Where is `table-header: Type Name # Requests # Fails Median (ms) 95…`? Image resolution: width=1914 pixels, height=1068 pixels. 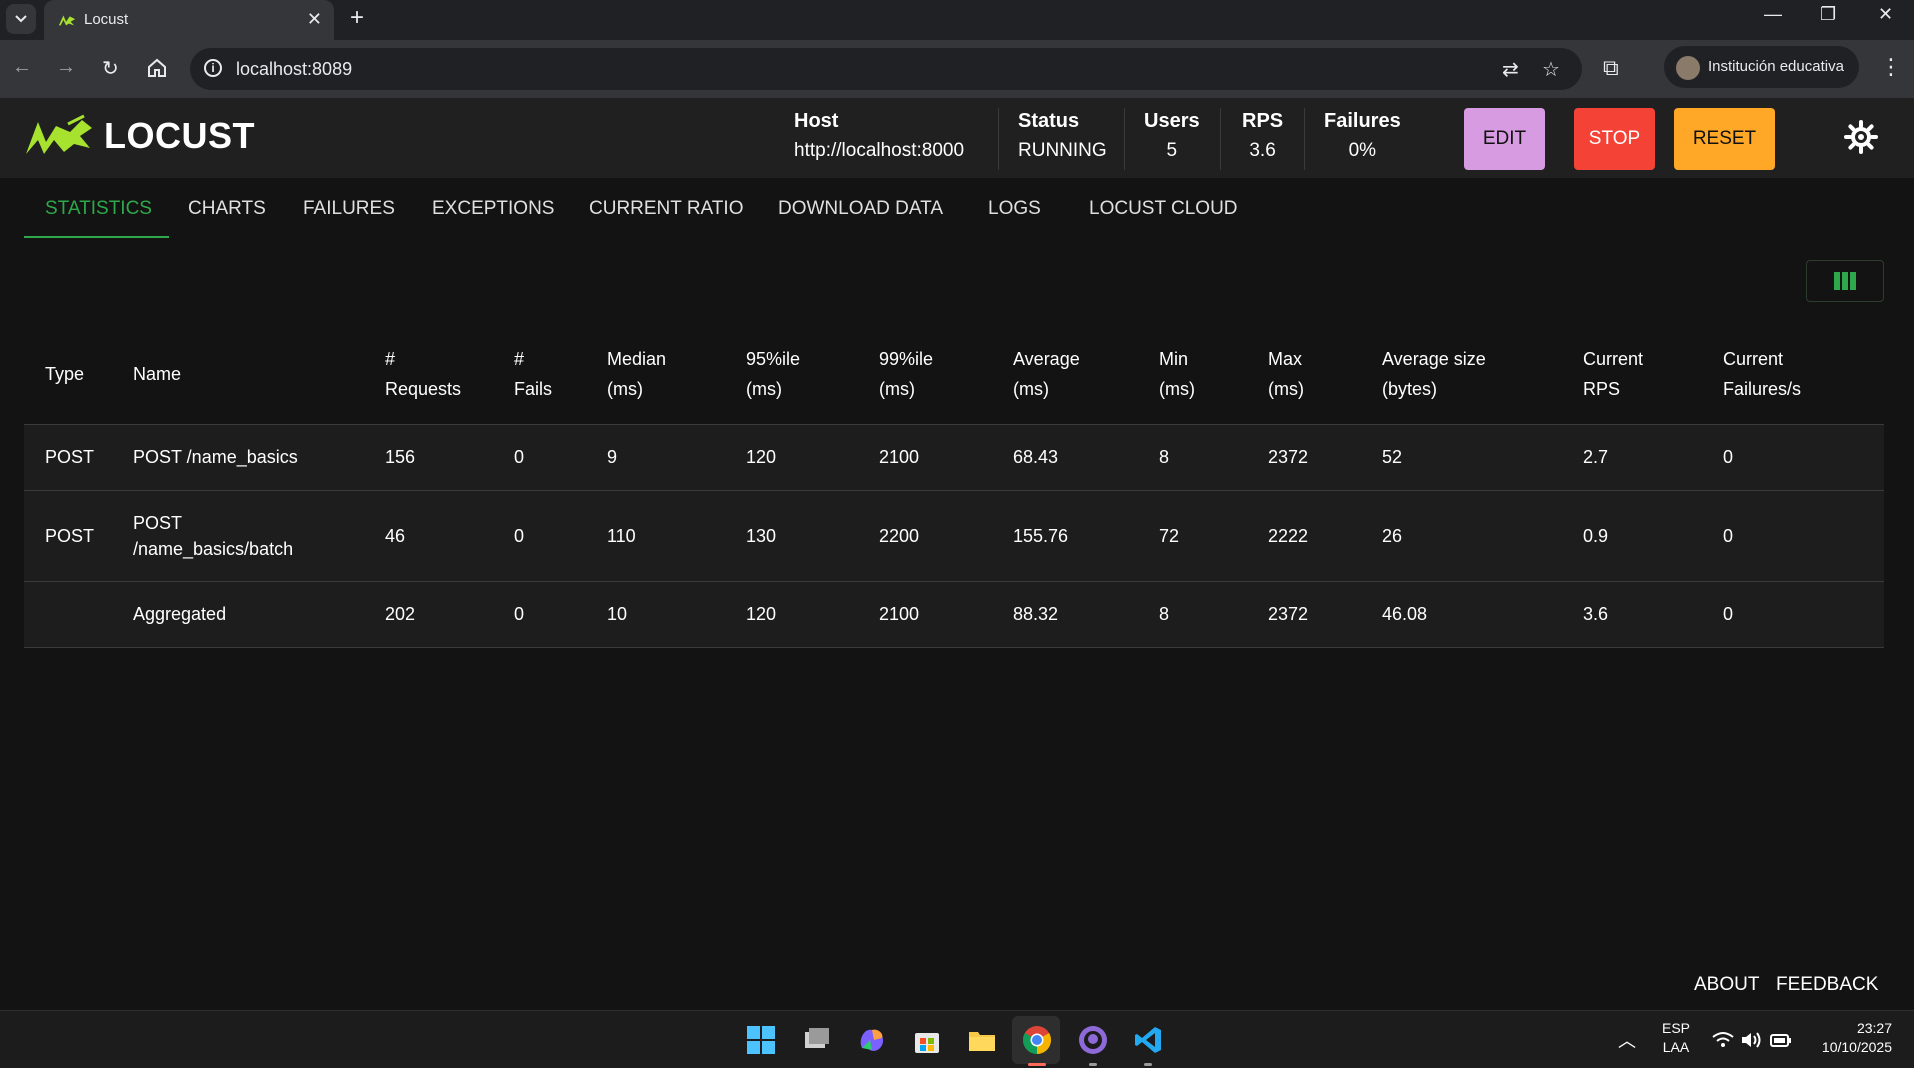
table-header: Type Name # Requests # Fails Median (ms) 95… is located at coordinates (954, 377).